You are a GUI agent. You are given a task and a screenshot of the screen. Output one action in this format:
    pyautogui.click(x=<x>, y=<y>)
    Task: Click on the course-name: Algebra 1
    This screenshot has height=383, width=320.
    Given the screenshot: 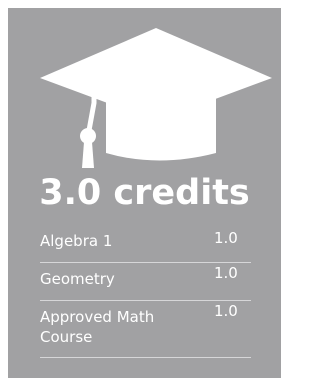 What is the action you would take?
    pyautogui.click(x=76, y=241)
    